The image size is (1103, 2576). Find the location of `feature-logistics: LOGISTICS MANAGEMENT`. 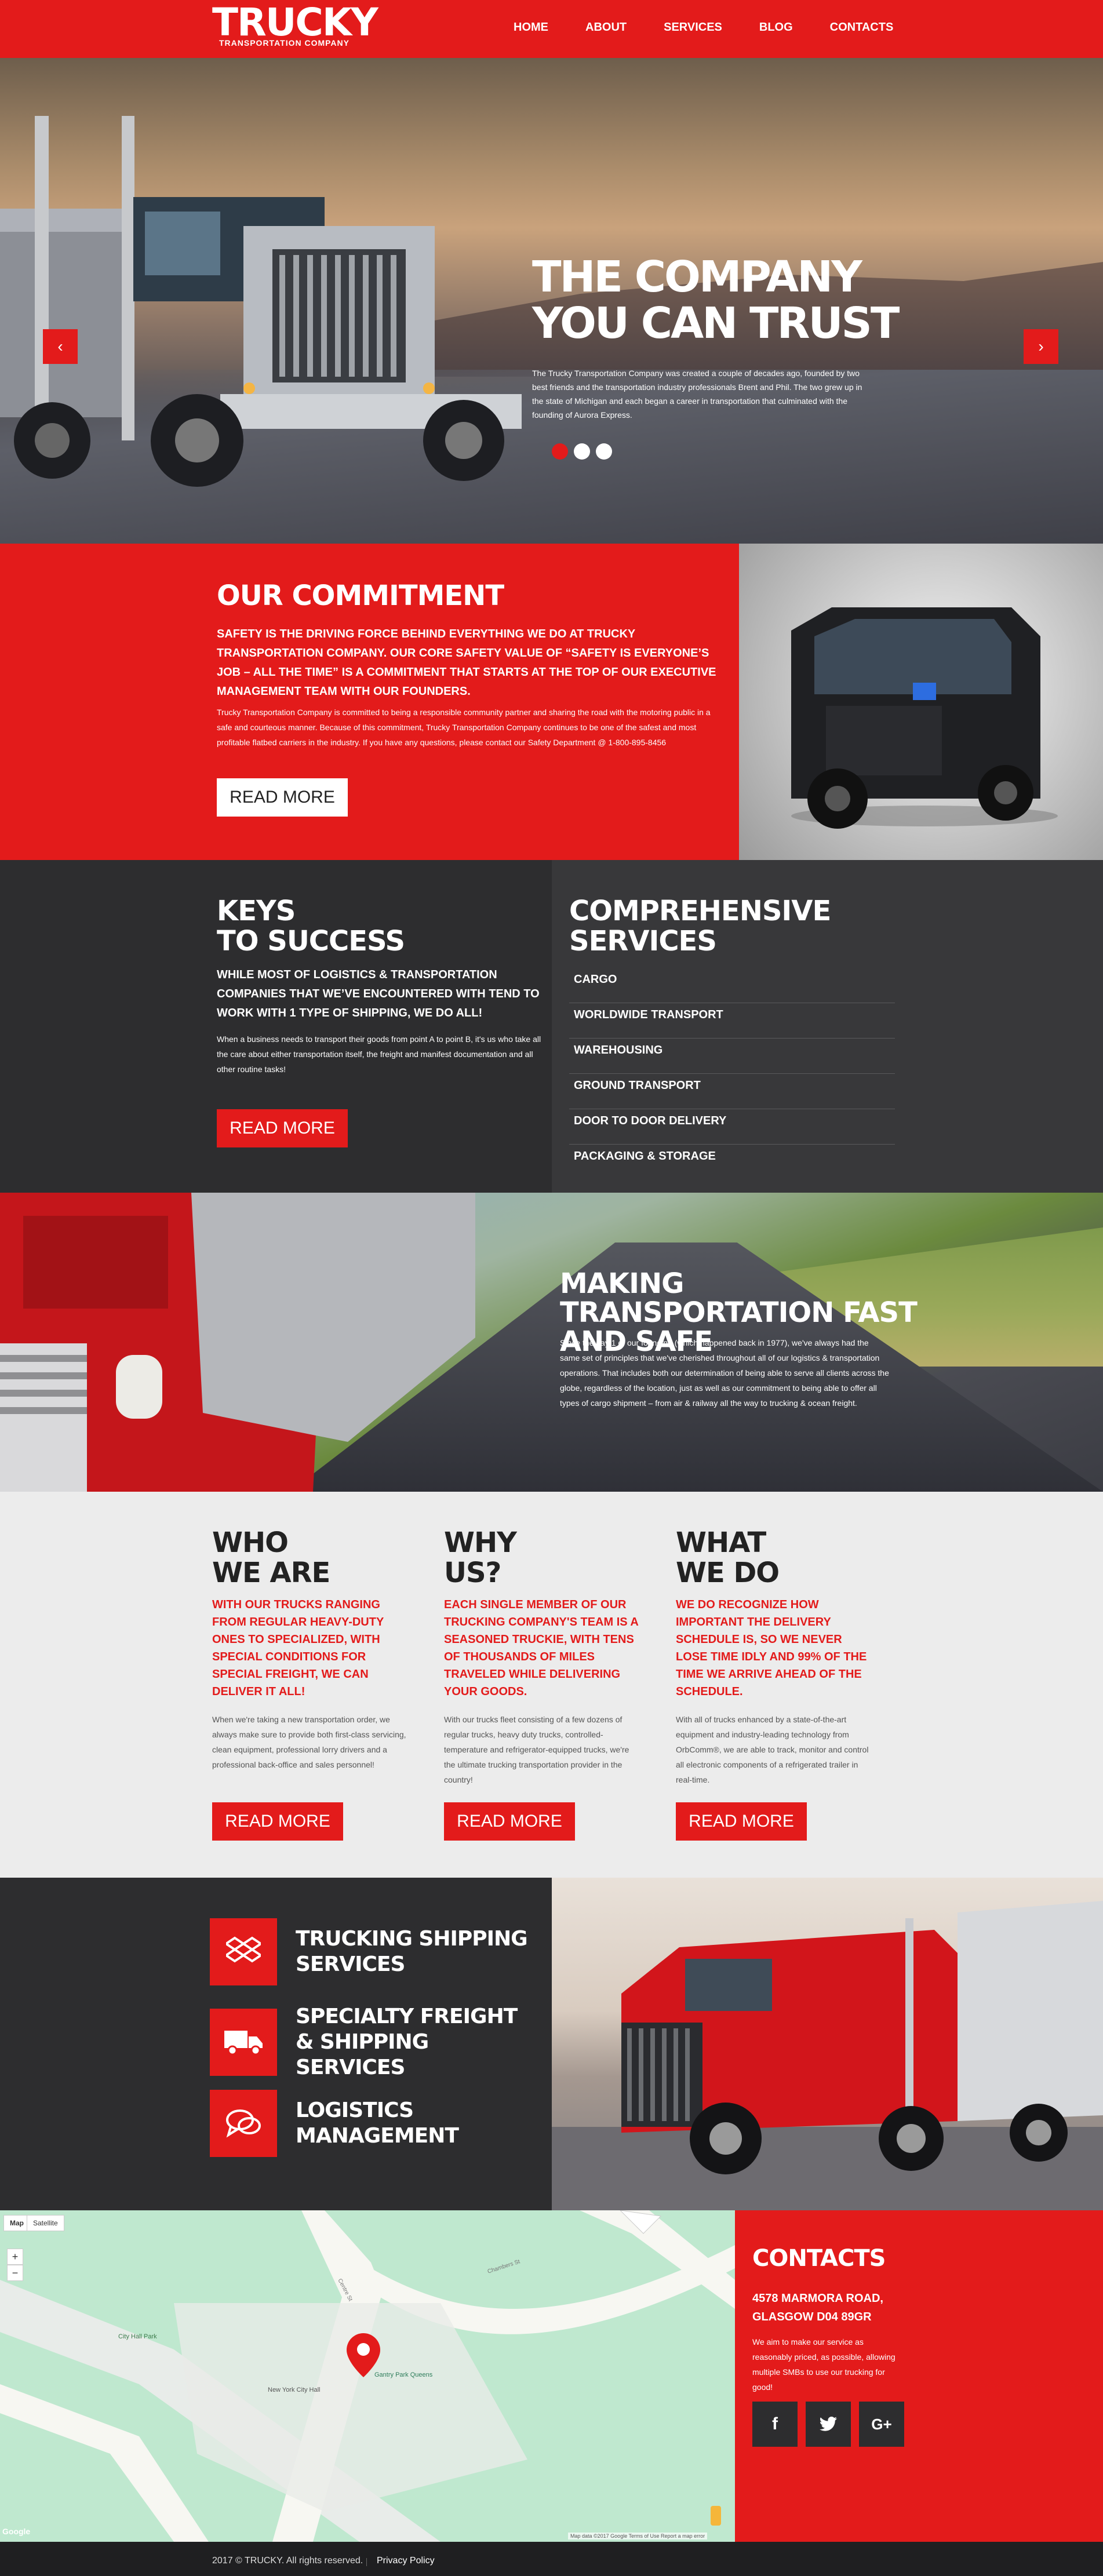

feature-logistics: LOGISTICS MANAGEMENT is located at coordinates (371, 2123).